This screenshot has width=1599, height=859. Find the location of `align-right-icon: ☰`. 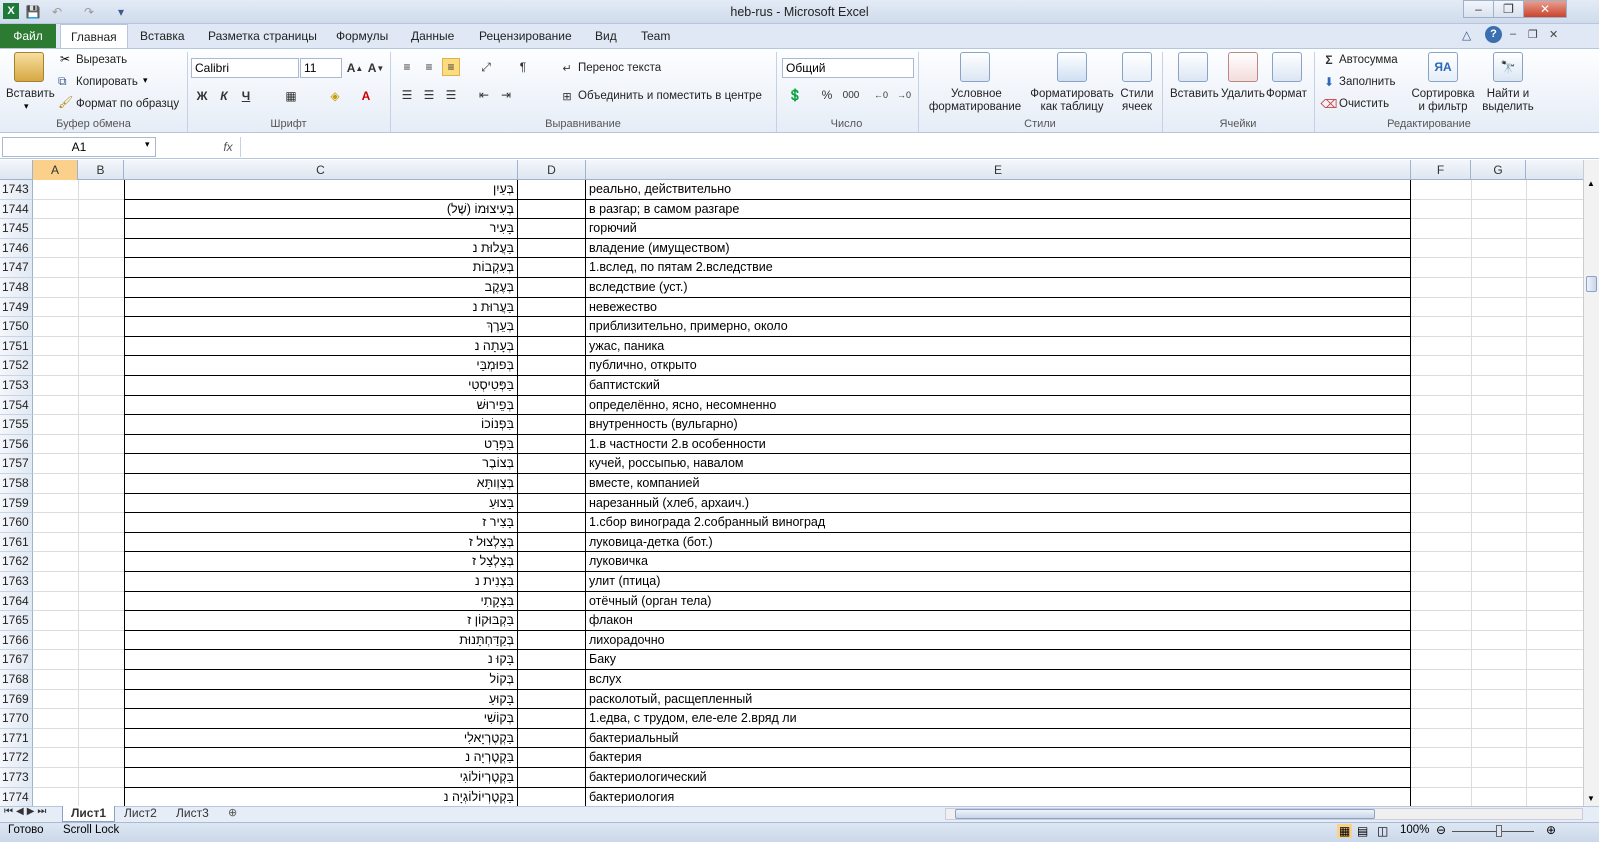

align-right-icon: ☰ is located at coordinates (451, 95).